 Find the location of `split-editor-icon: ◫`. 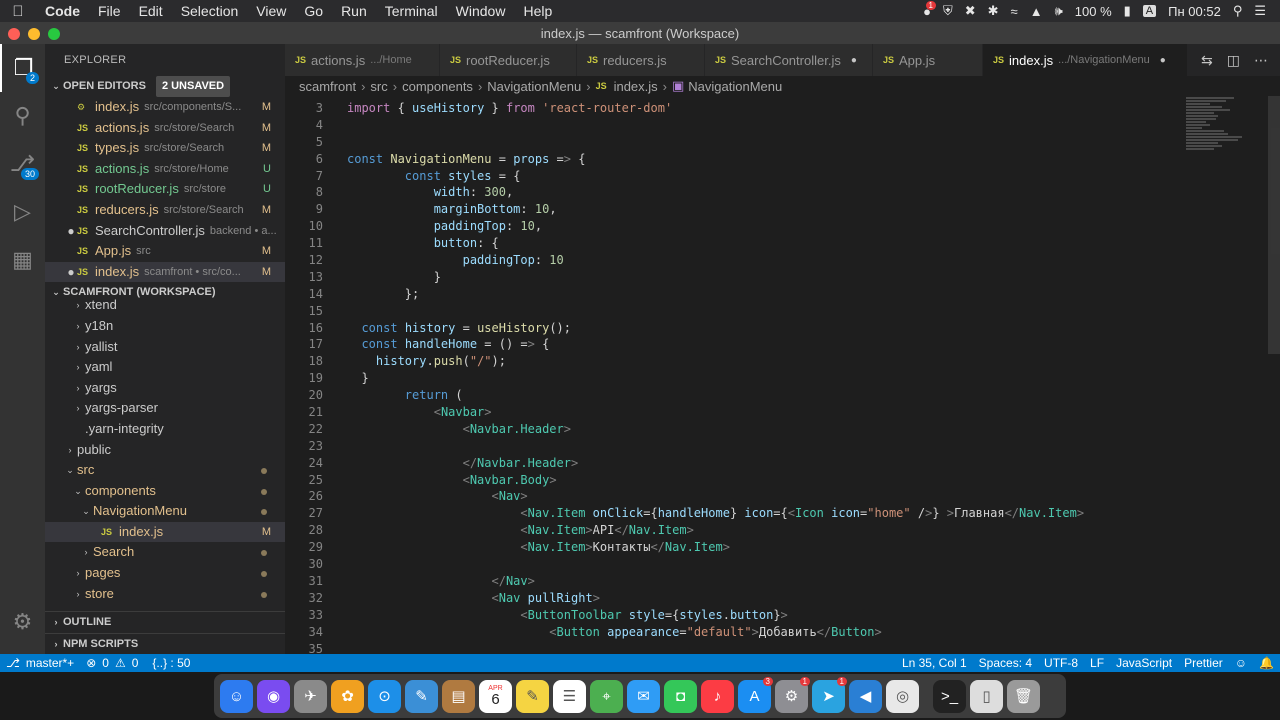

split-editor-icon: ◫ is located at coordinates (1233, 60).